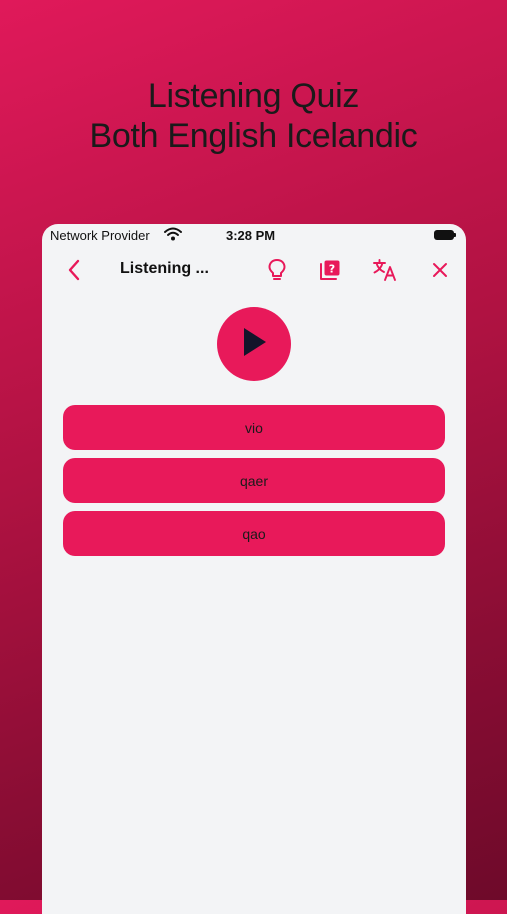 The width and height of the screenshot is (507, 914). Describe the element at coordinates (253, 96) in the screenshot. I see `headline-line-1: Listening Quiz` at that location.